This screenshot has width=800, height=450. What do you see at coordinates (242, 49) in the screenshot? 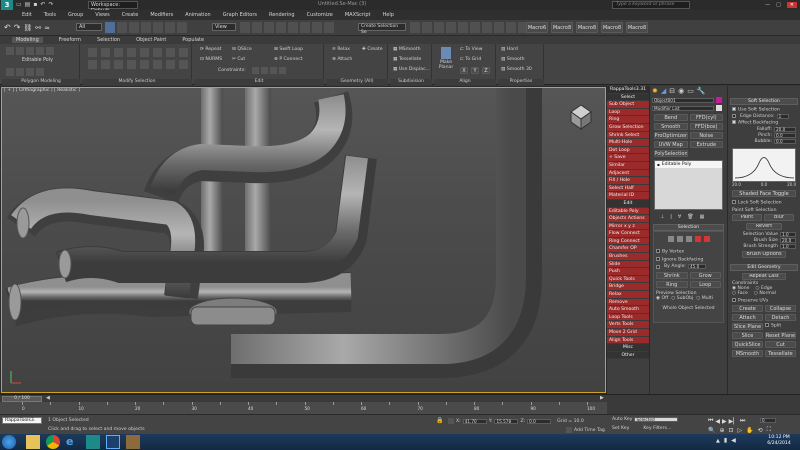
I see `qslice-button: ⊟ QSlice` at bounding box center [242, 49].